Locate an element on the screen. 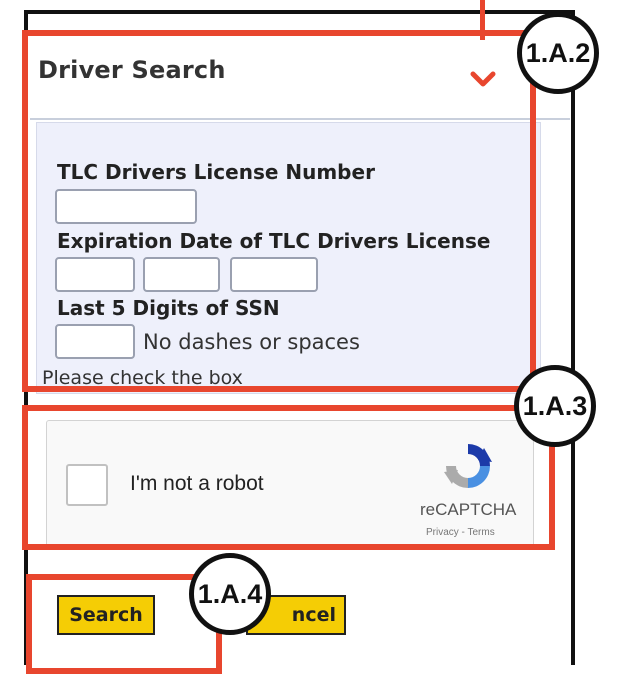  callout-label: 1.A.2 is located at coordinates (558, 53).